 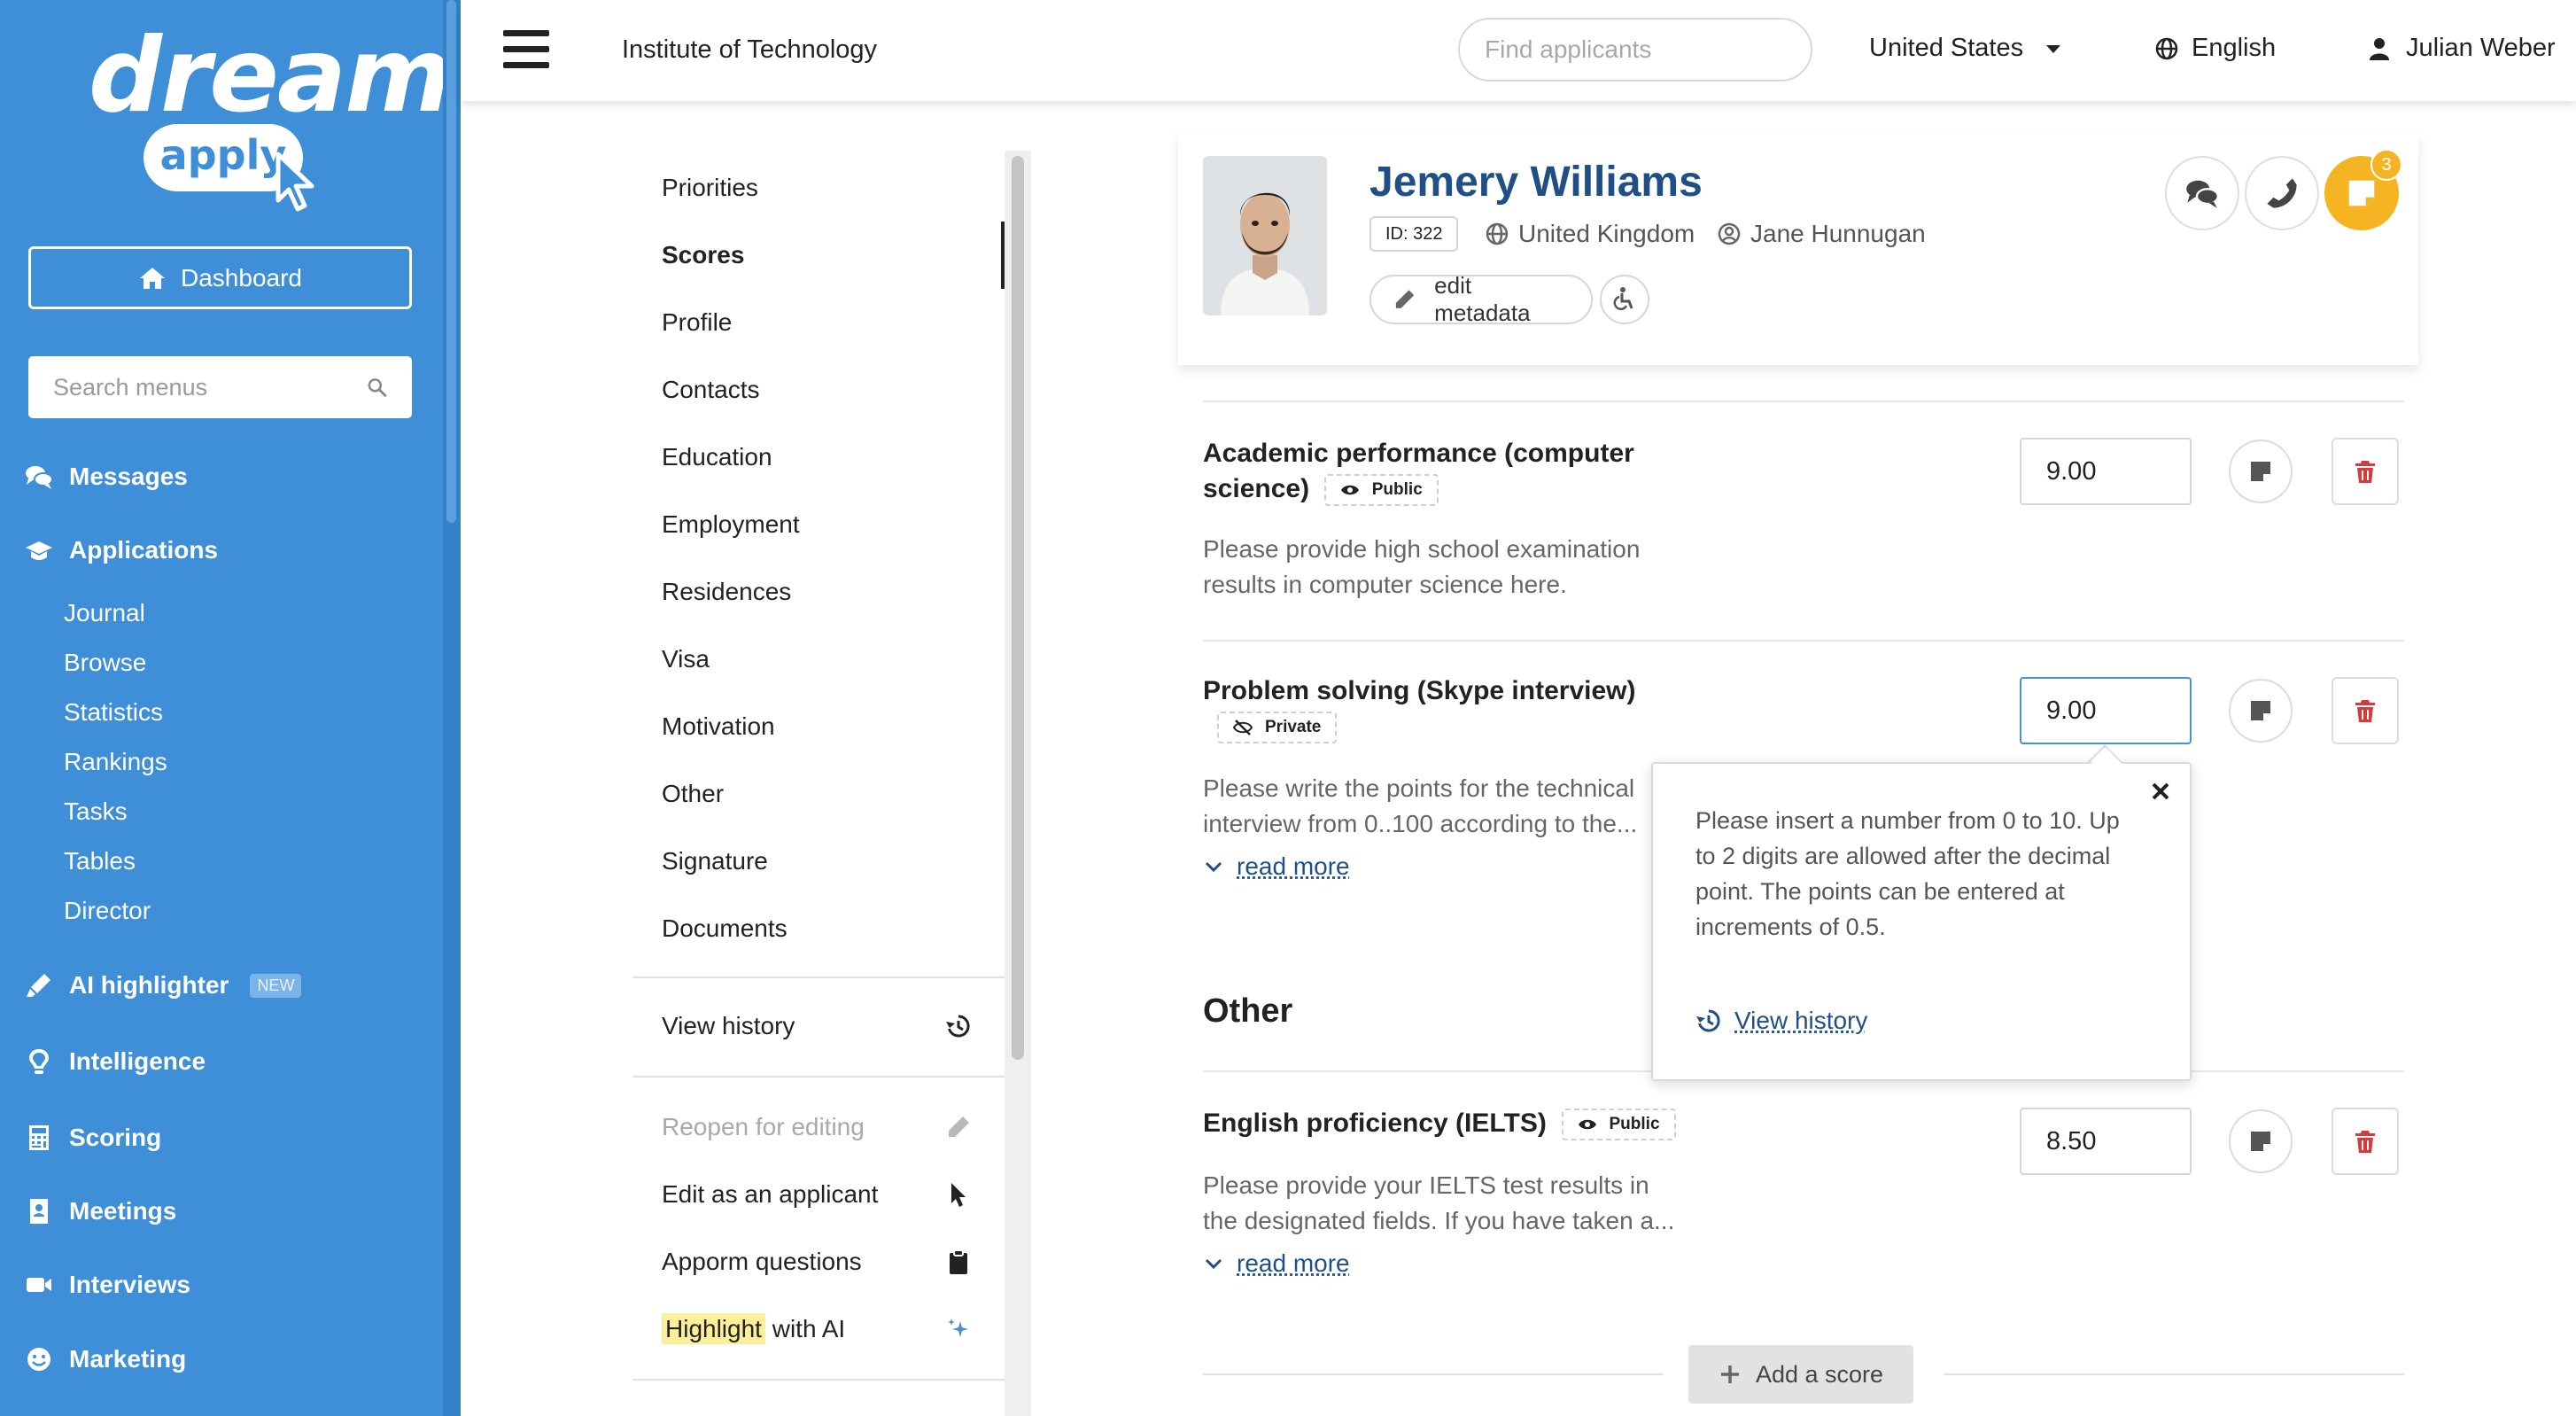 I want to click on sidebar-subitem-statistics: Statistics, so click(x=113, y=712).